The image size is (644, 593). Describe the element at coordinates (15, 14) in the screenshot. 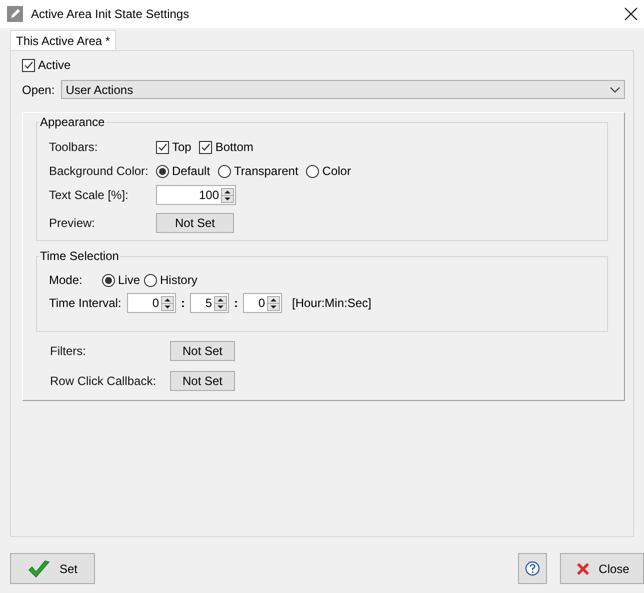

I see `pencil-icon` at that location.